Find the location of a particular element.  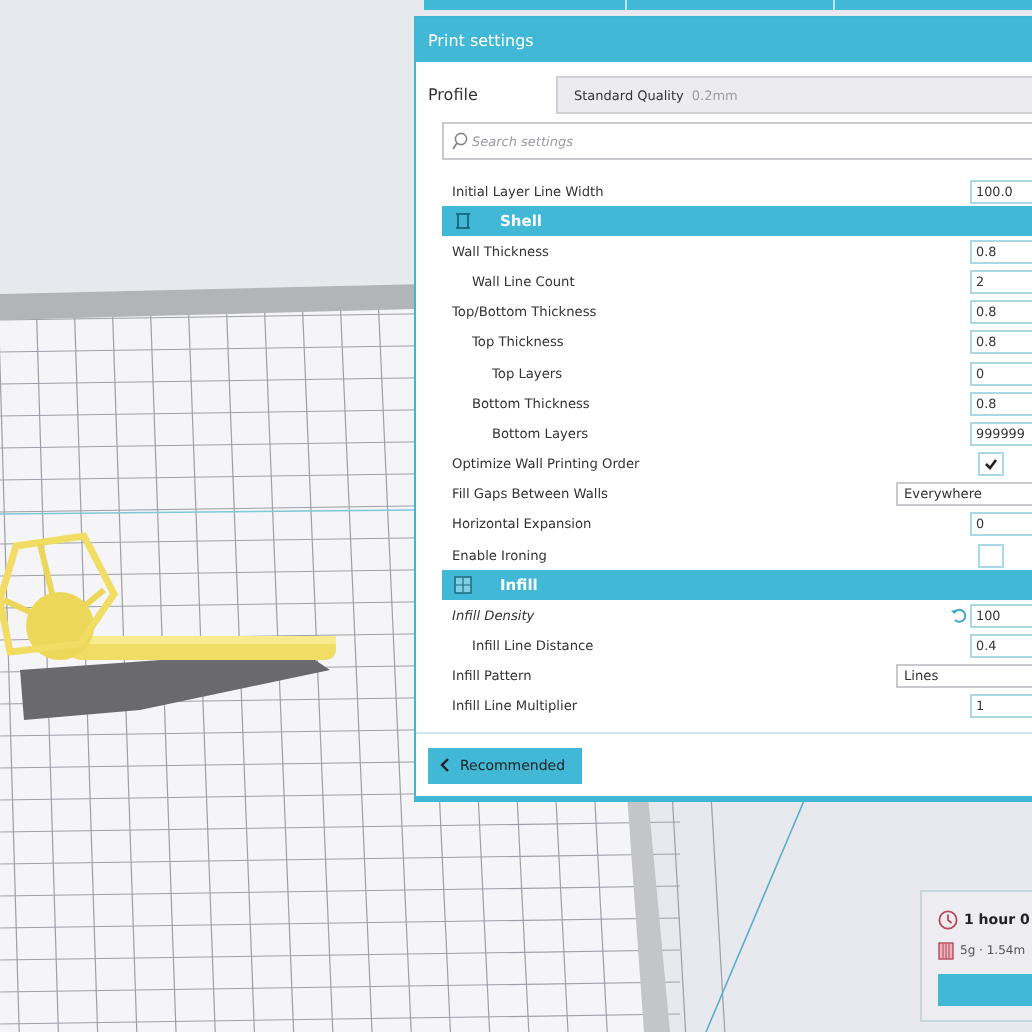

search-icon is located at coordinates (460, 141).